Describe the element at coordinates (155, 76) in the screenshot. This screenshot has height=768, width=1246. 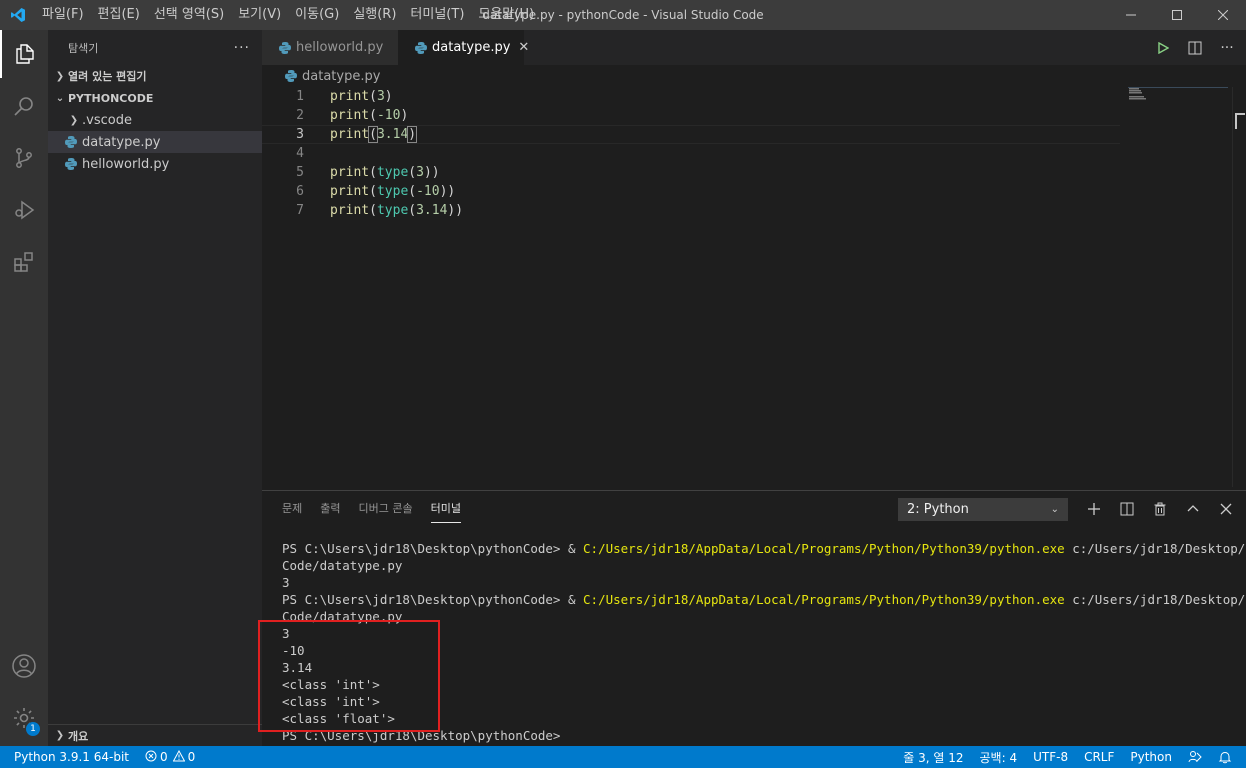
I see `open-editors-section: ❯ 열려 있는 편집기` at that location.